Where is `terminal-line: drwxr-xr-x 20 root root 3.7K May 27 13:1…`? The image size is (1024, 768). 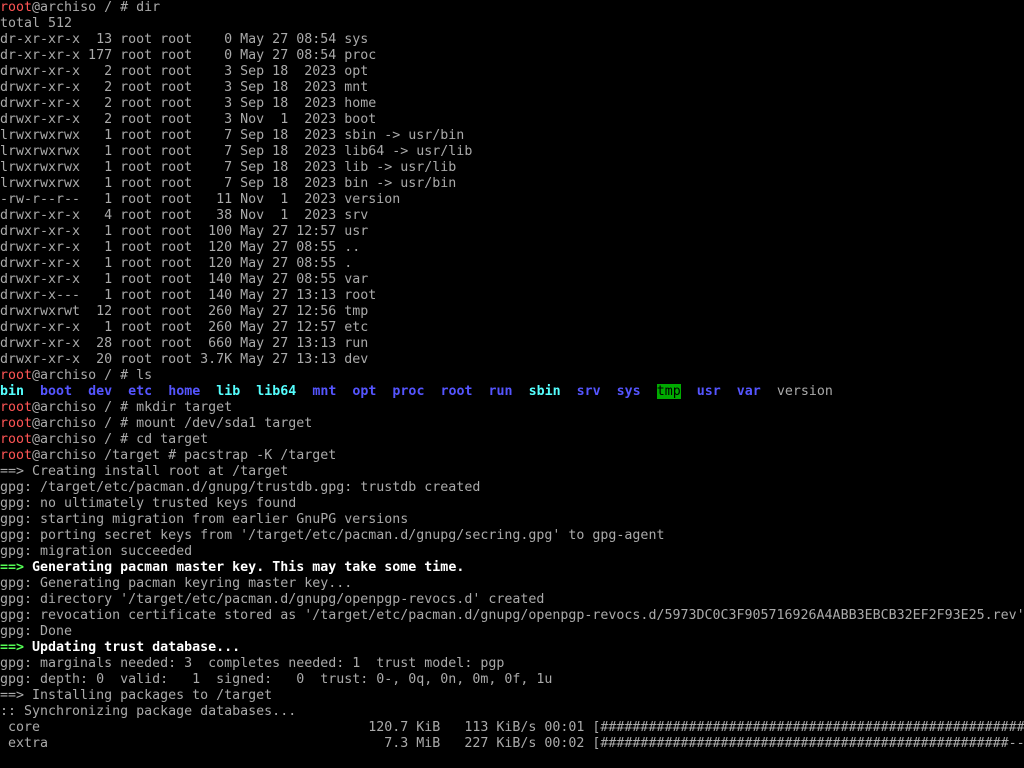
terminal-line: drwxr-xr-x 20 root root 3.7K May 27 13:1… is located at coordinates (512, 360).